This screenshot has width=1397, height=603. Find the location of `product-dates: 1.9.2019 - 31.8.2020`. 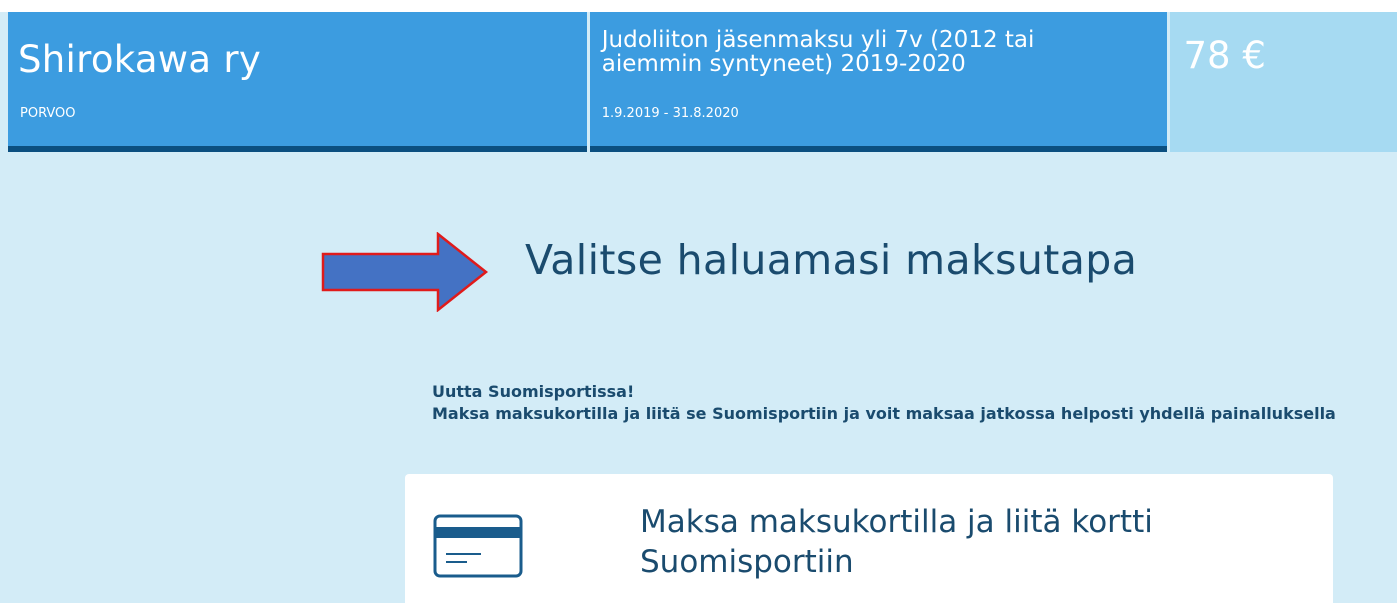

product-dates: 1.9.2019 - 31.8.2020 is located at coordinates (670, 113).